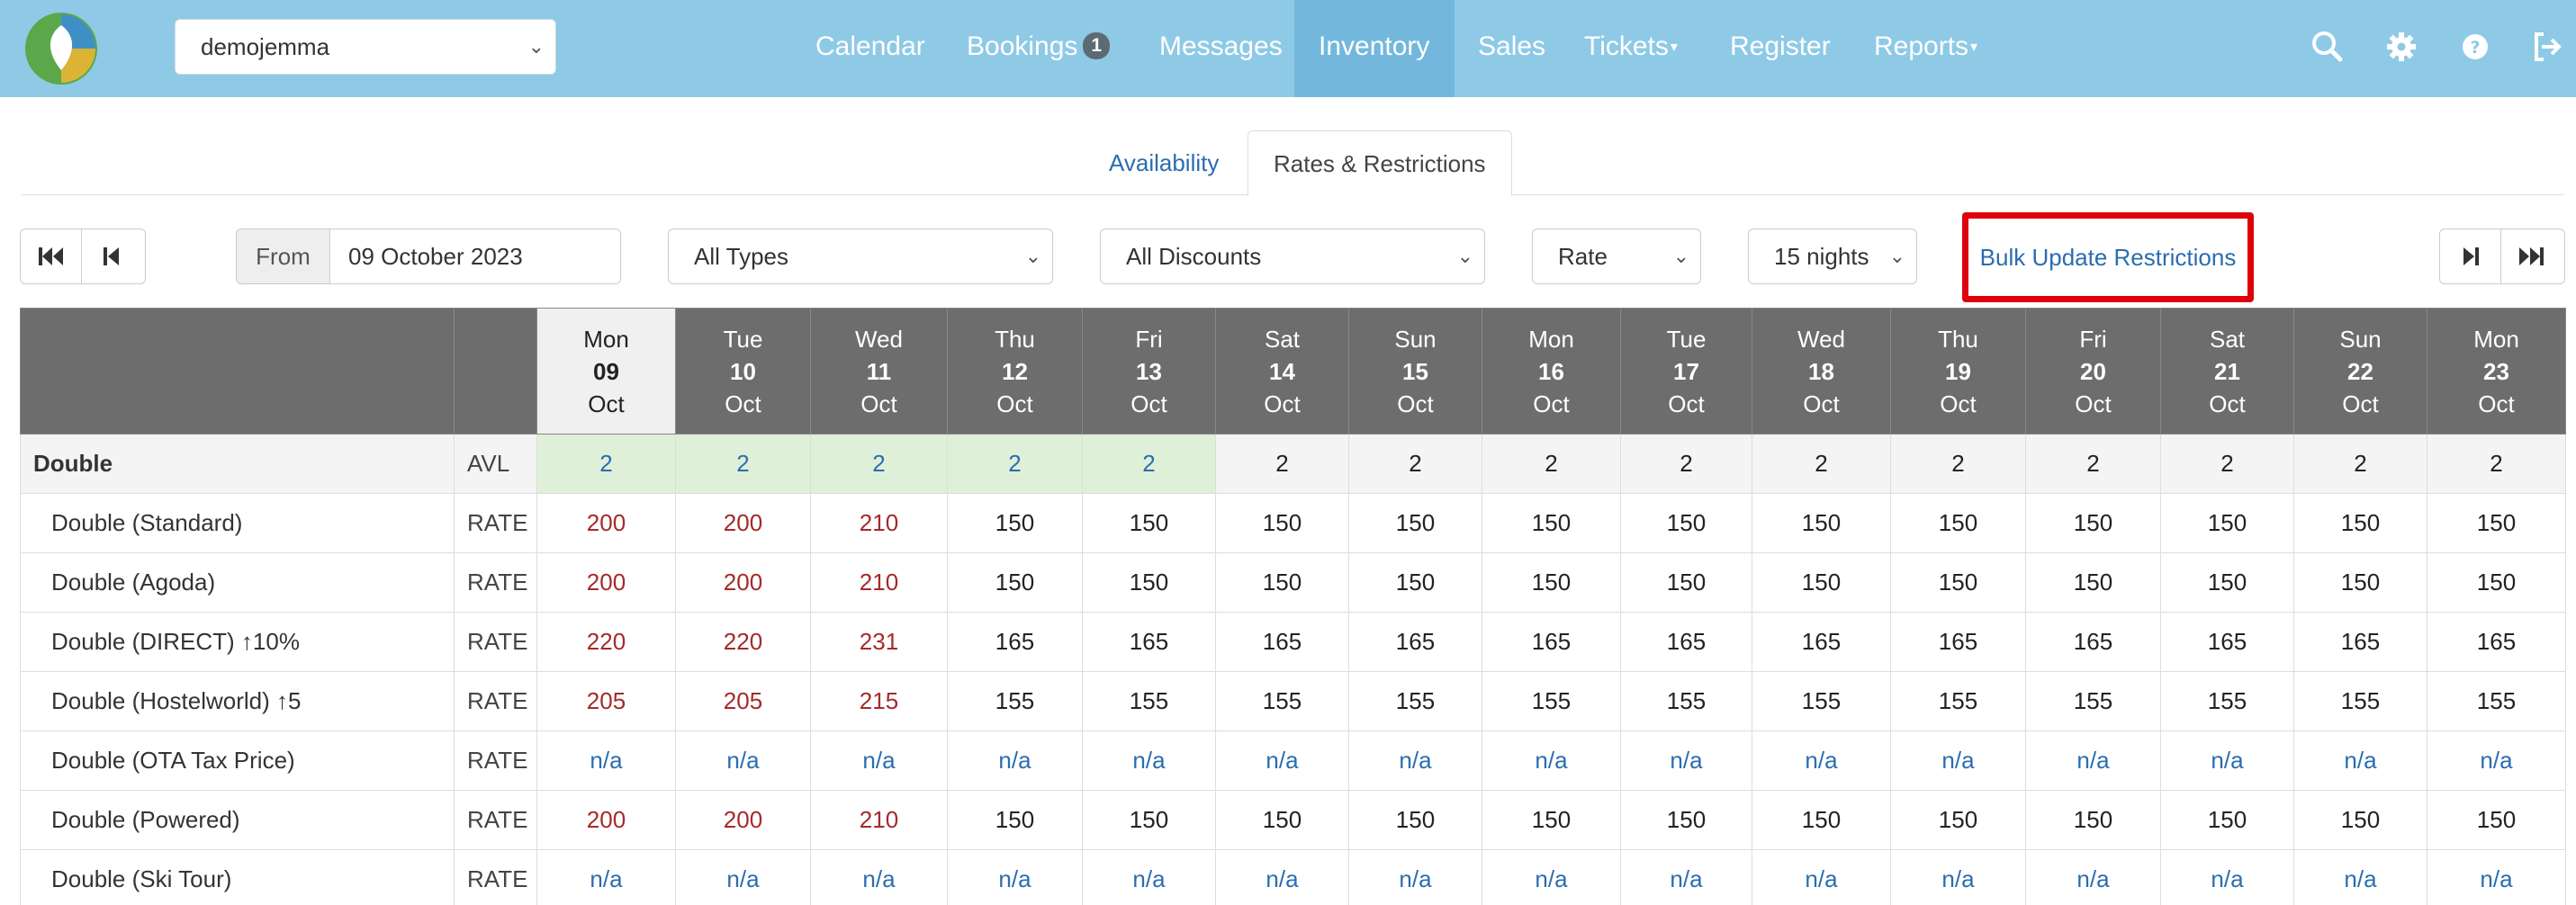 The width and height of the screenshot is (2576, 905). What do you see at coordinates (1631, 48) in the screenshot?
I see `nav-tickets: Tickets ▾` at bounding box center [1631, 48].